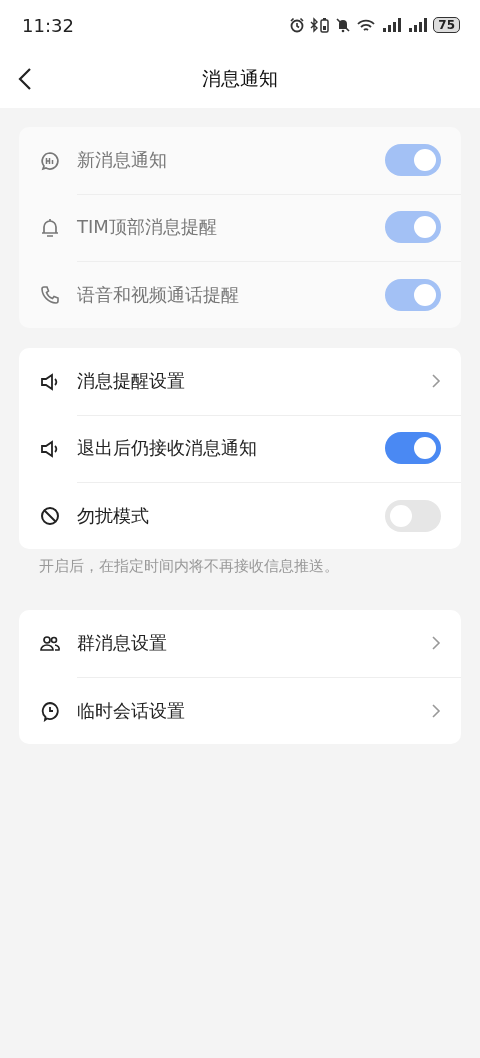 Image resolution: width=480 pixels, height=1058 pixels. Describe the element at coordinates (50, 160) in the screenshot. I see `chat-bubble-icon` at that location.